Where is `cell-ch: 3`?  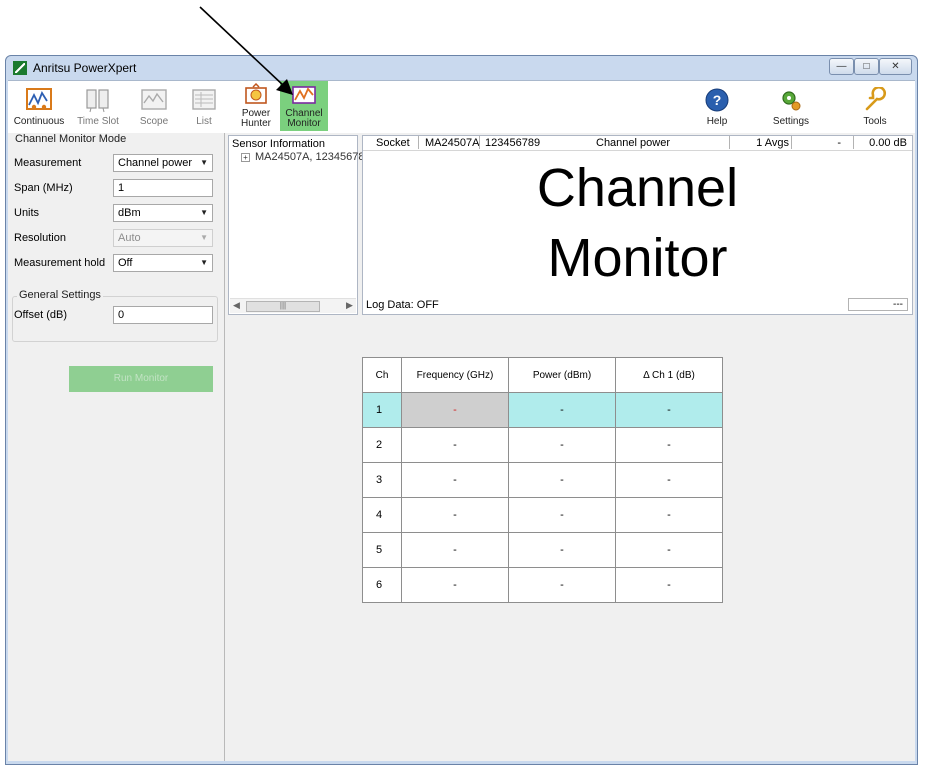
cell-ch: 3 is located at coordinates (382, 480).